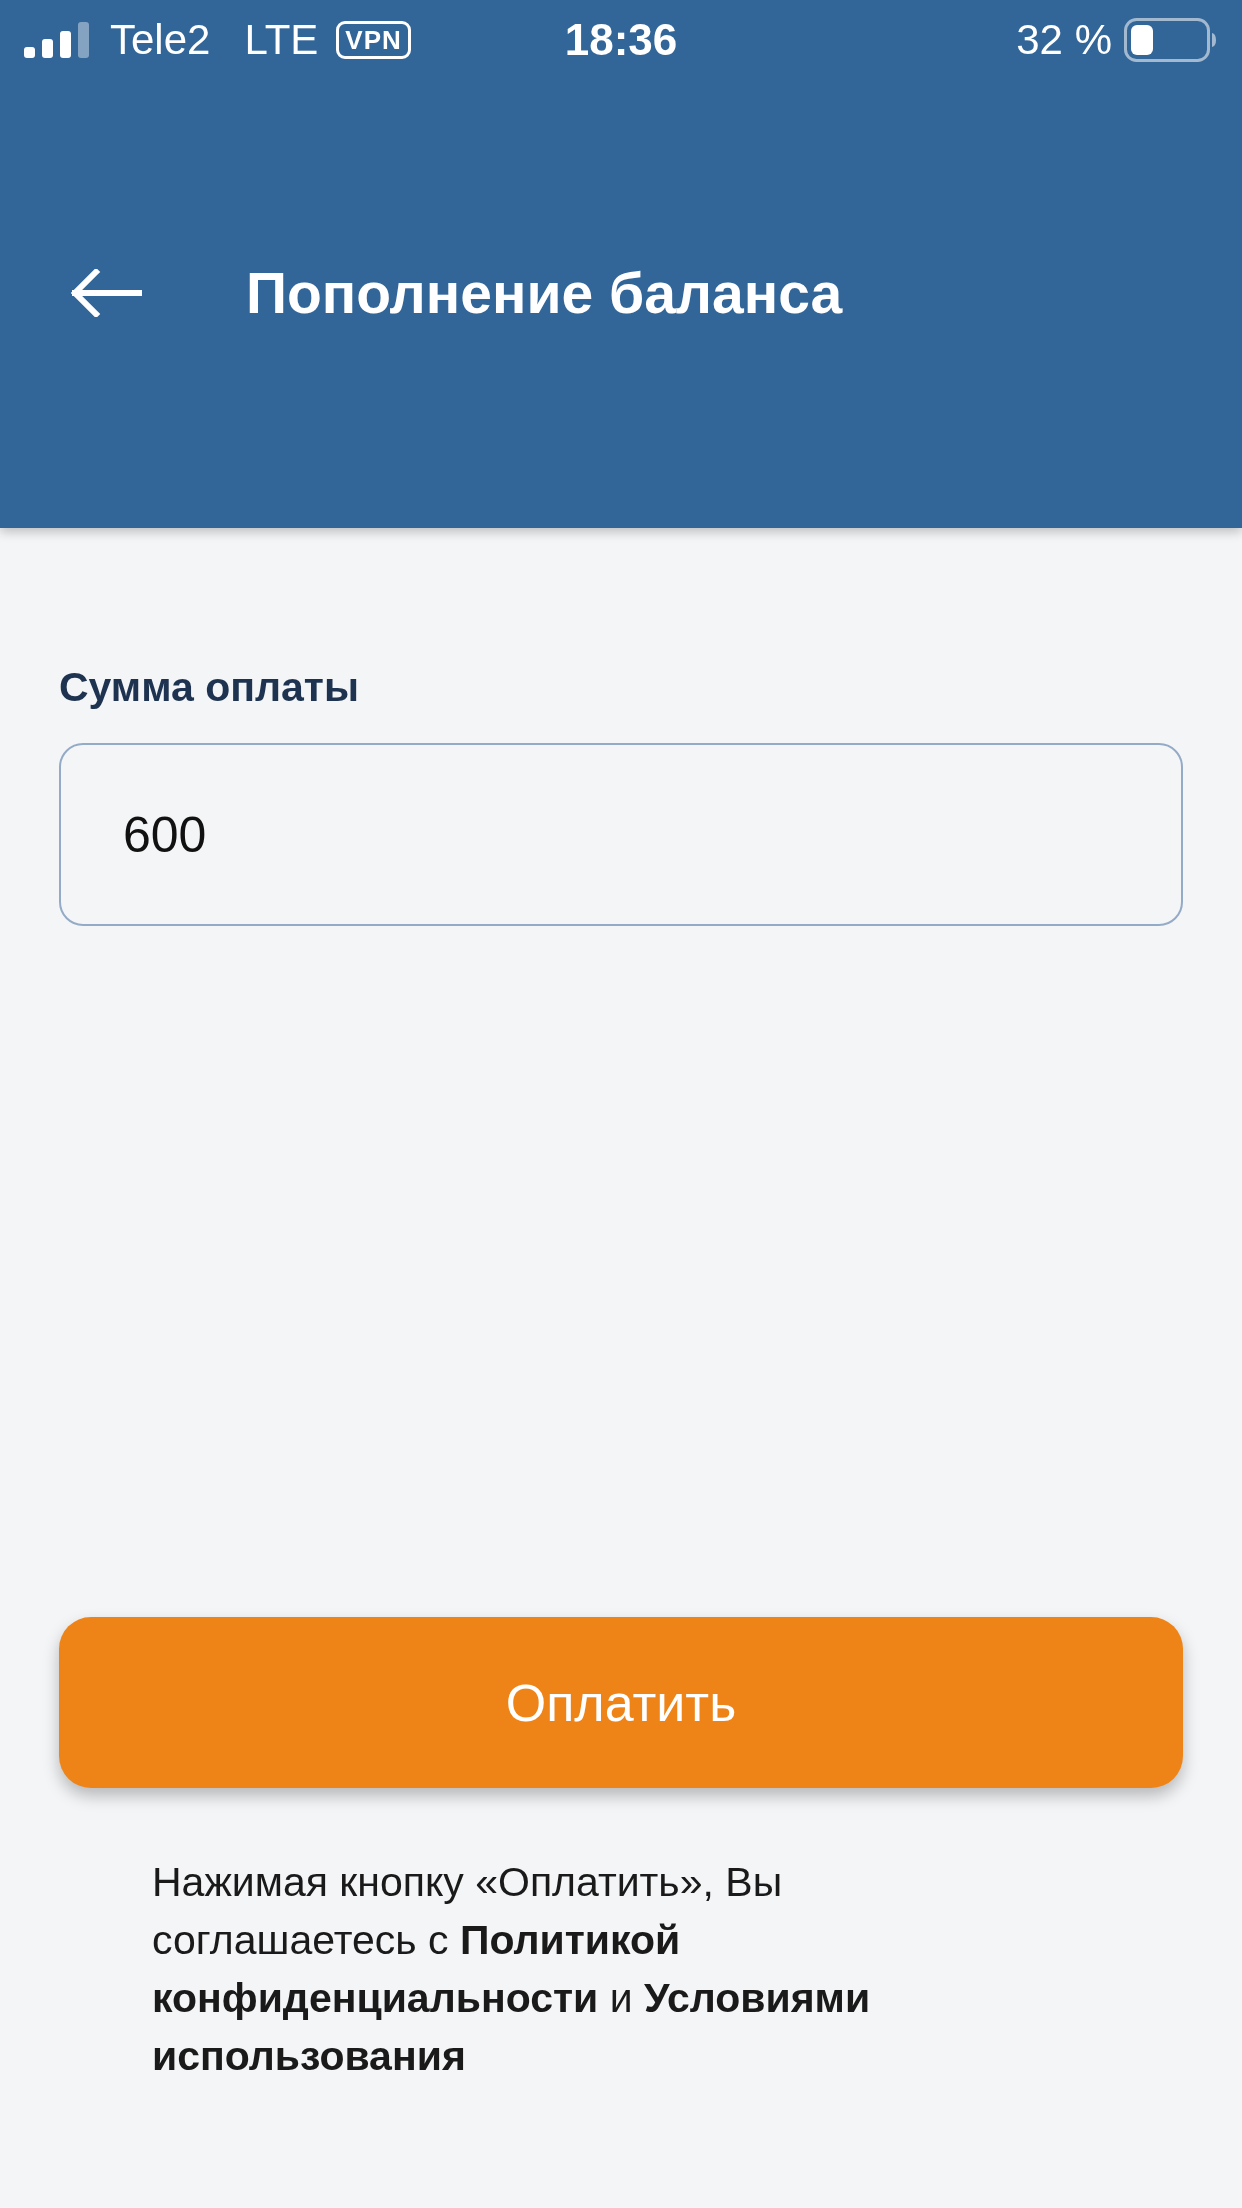 Image resolution: width=1242 pixels, height=2208 pixels. What do you see at coordinates (373, 40) in the screenshot?
I see `vpn-badge: VPN` at bounding box center [373, 40].